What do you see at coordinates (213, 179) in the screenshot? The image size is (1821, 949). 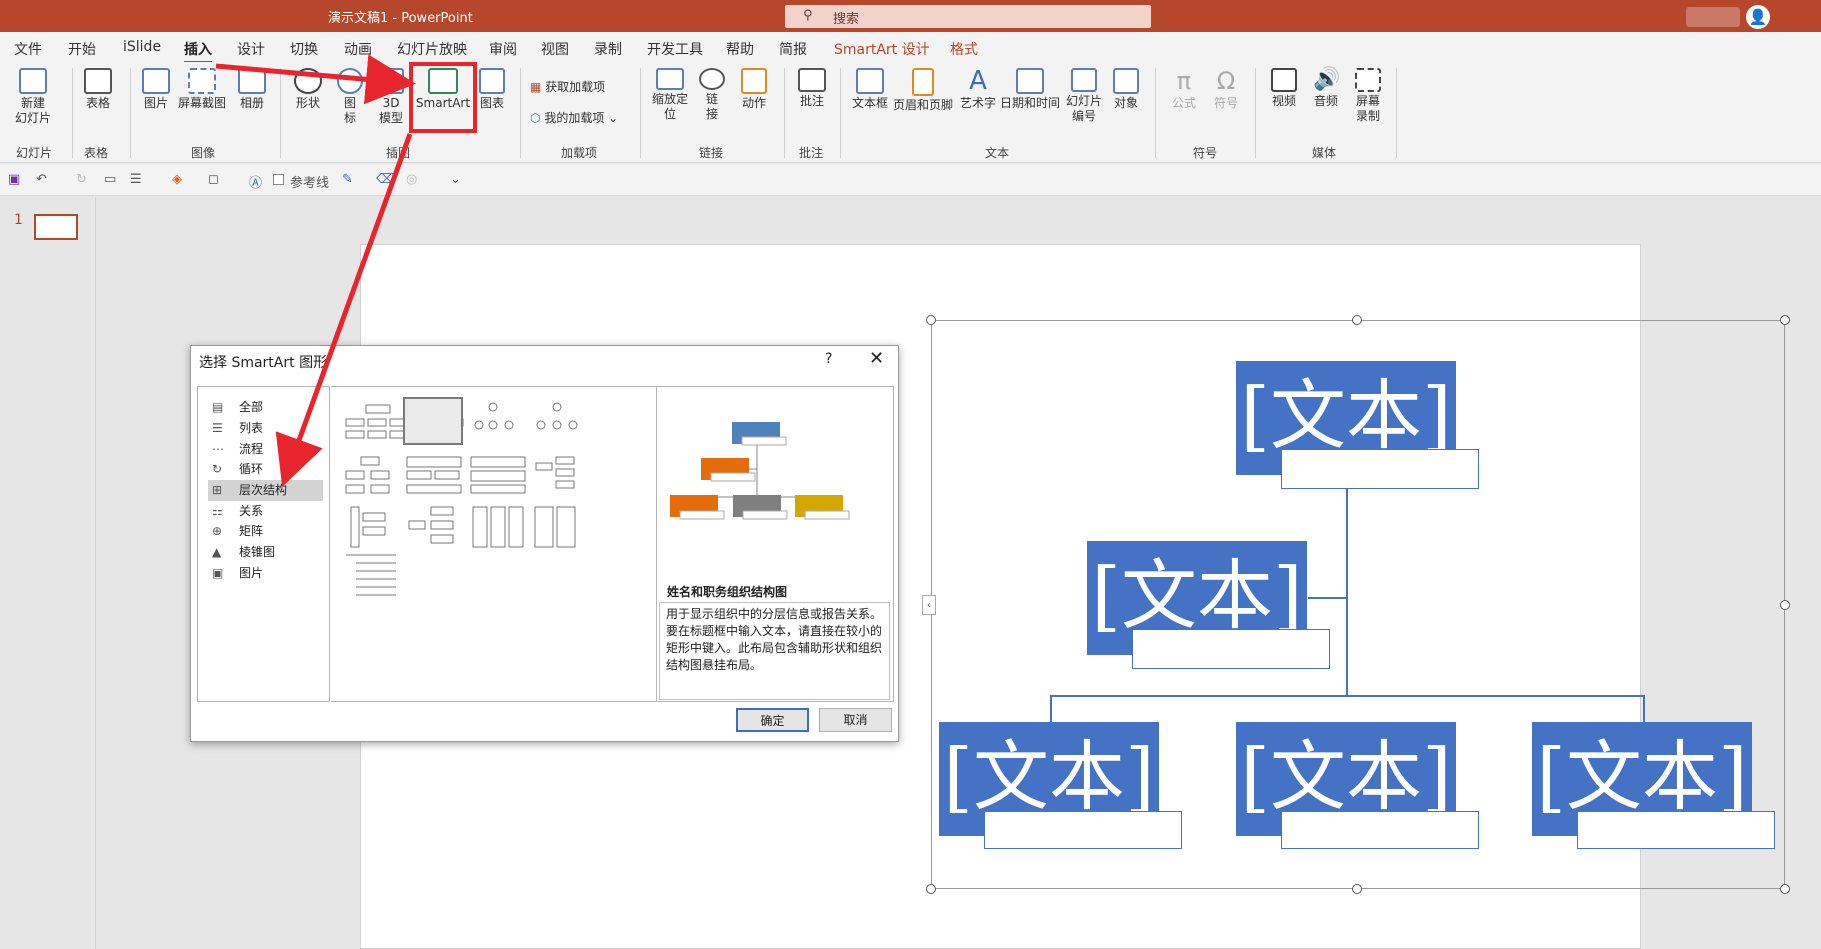 I see `shape-outline-icon: ◻` at bounding box center [213, 179].